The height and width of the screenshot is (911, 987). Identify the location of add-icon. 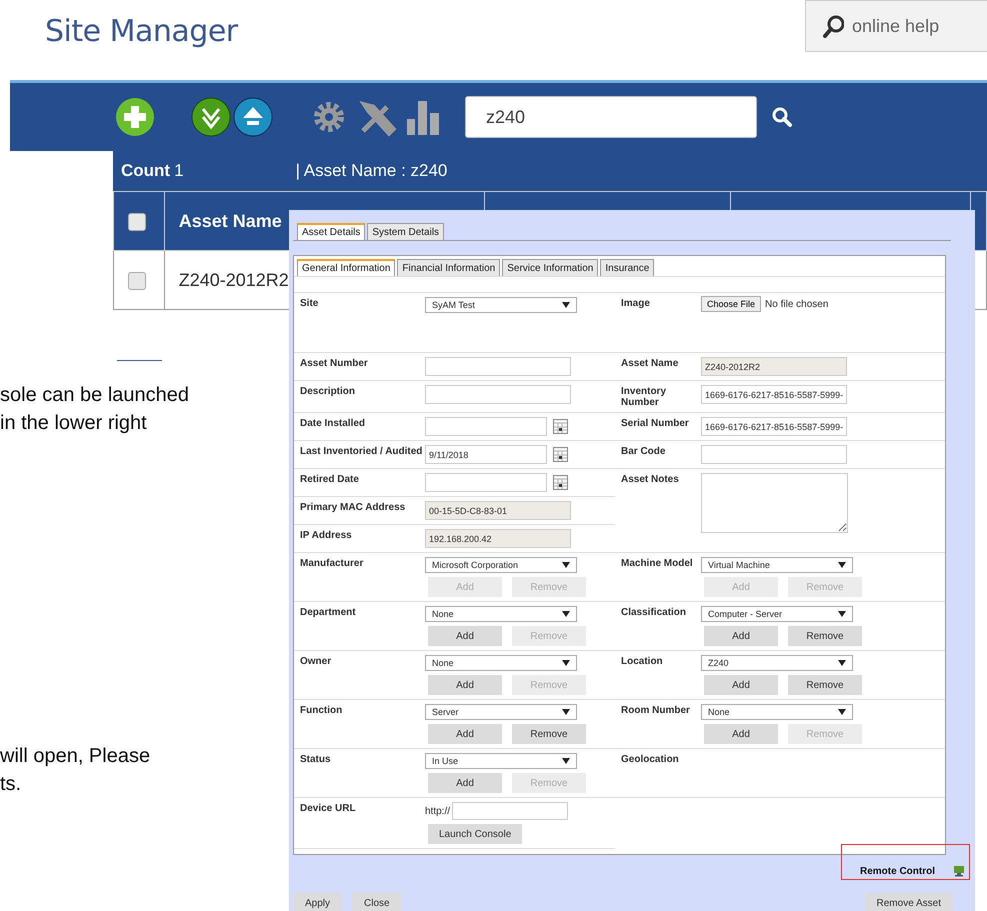
(135, 117).